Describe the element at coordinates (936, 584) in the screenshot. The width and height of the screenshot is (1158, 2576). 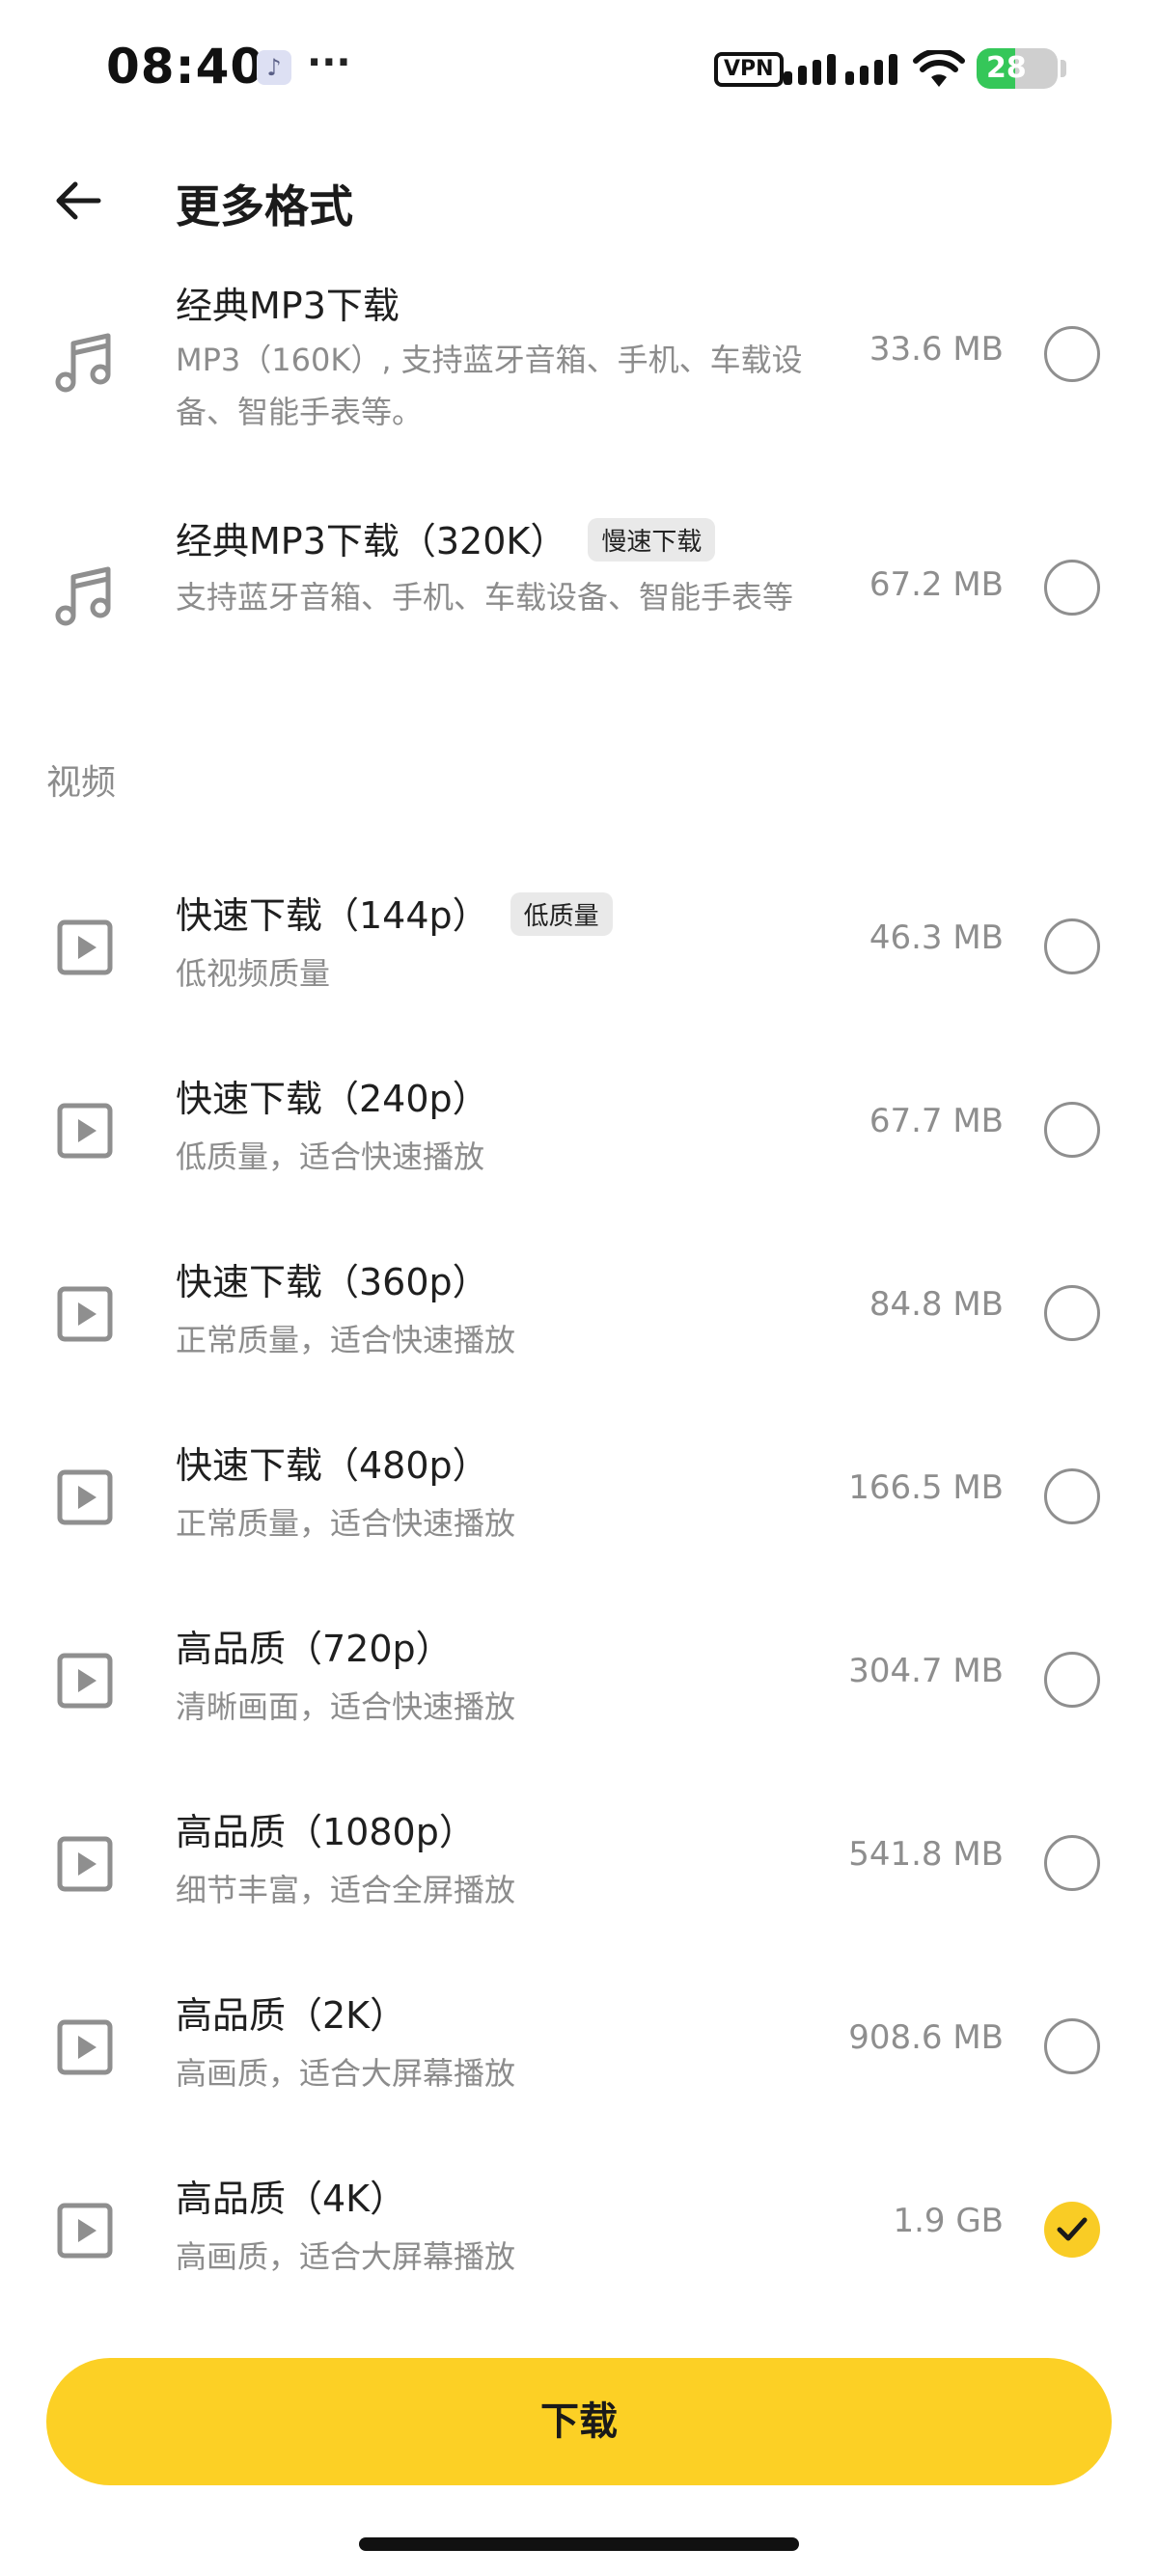
I see `file-size: 67.2 MB` at that location.